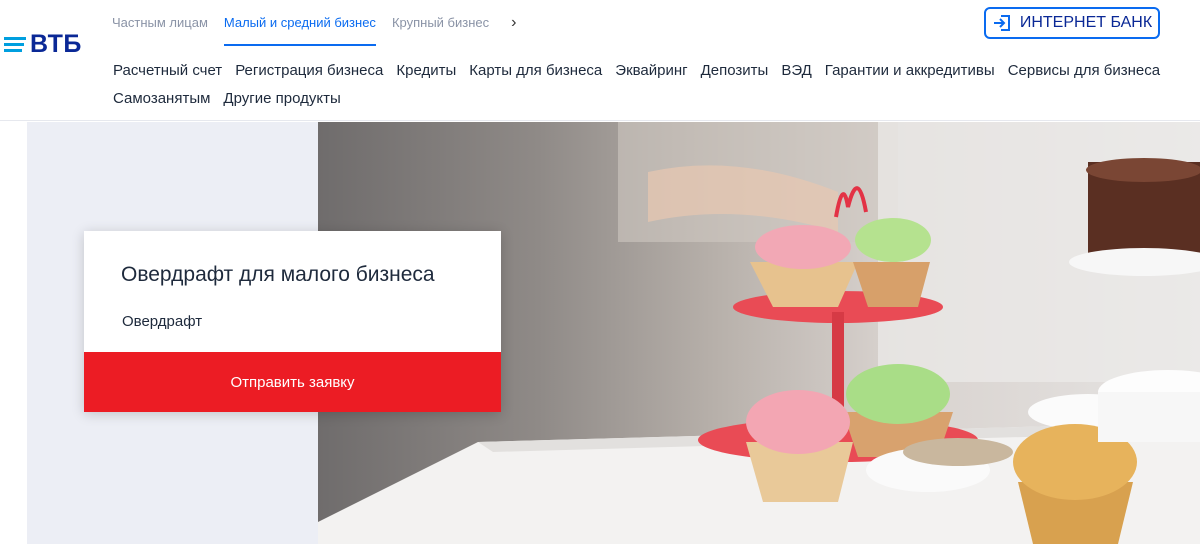 Image resolution: width=1200 pixels, height=544 pixels. I want to click on tab-small-business: Малый и средний бизнес, so click(299, 23).